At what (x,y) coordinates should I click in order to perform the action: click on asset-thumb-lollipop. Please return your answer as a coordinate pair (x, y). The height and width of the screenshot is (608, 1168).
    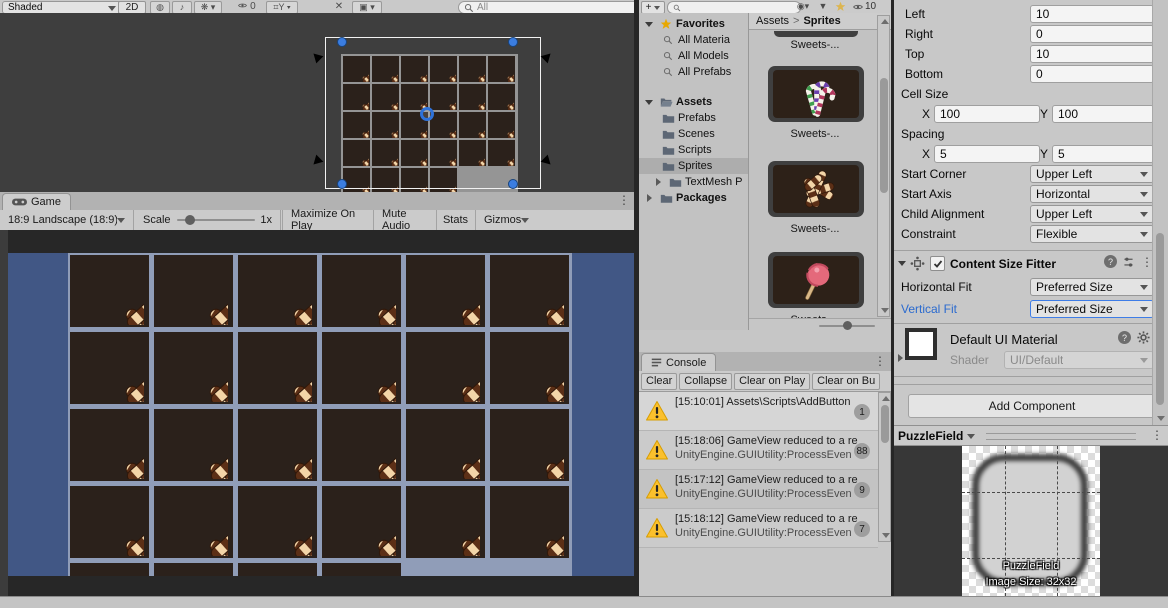
    Looking at the image, I should click on (816, 280).